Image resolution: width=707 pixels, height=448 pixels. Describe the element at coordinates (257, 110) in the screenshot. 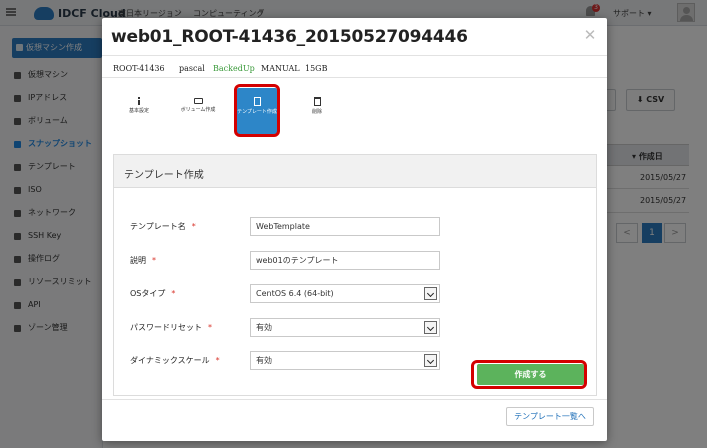

I see `tile-highlight-box` at that location.